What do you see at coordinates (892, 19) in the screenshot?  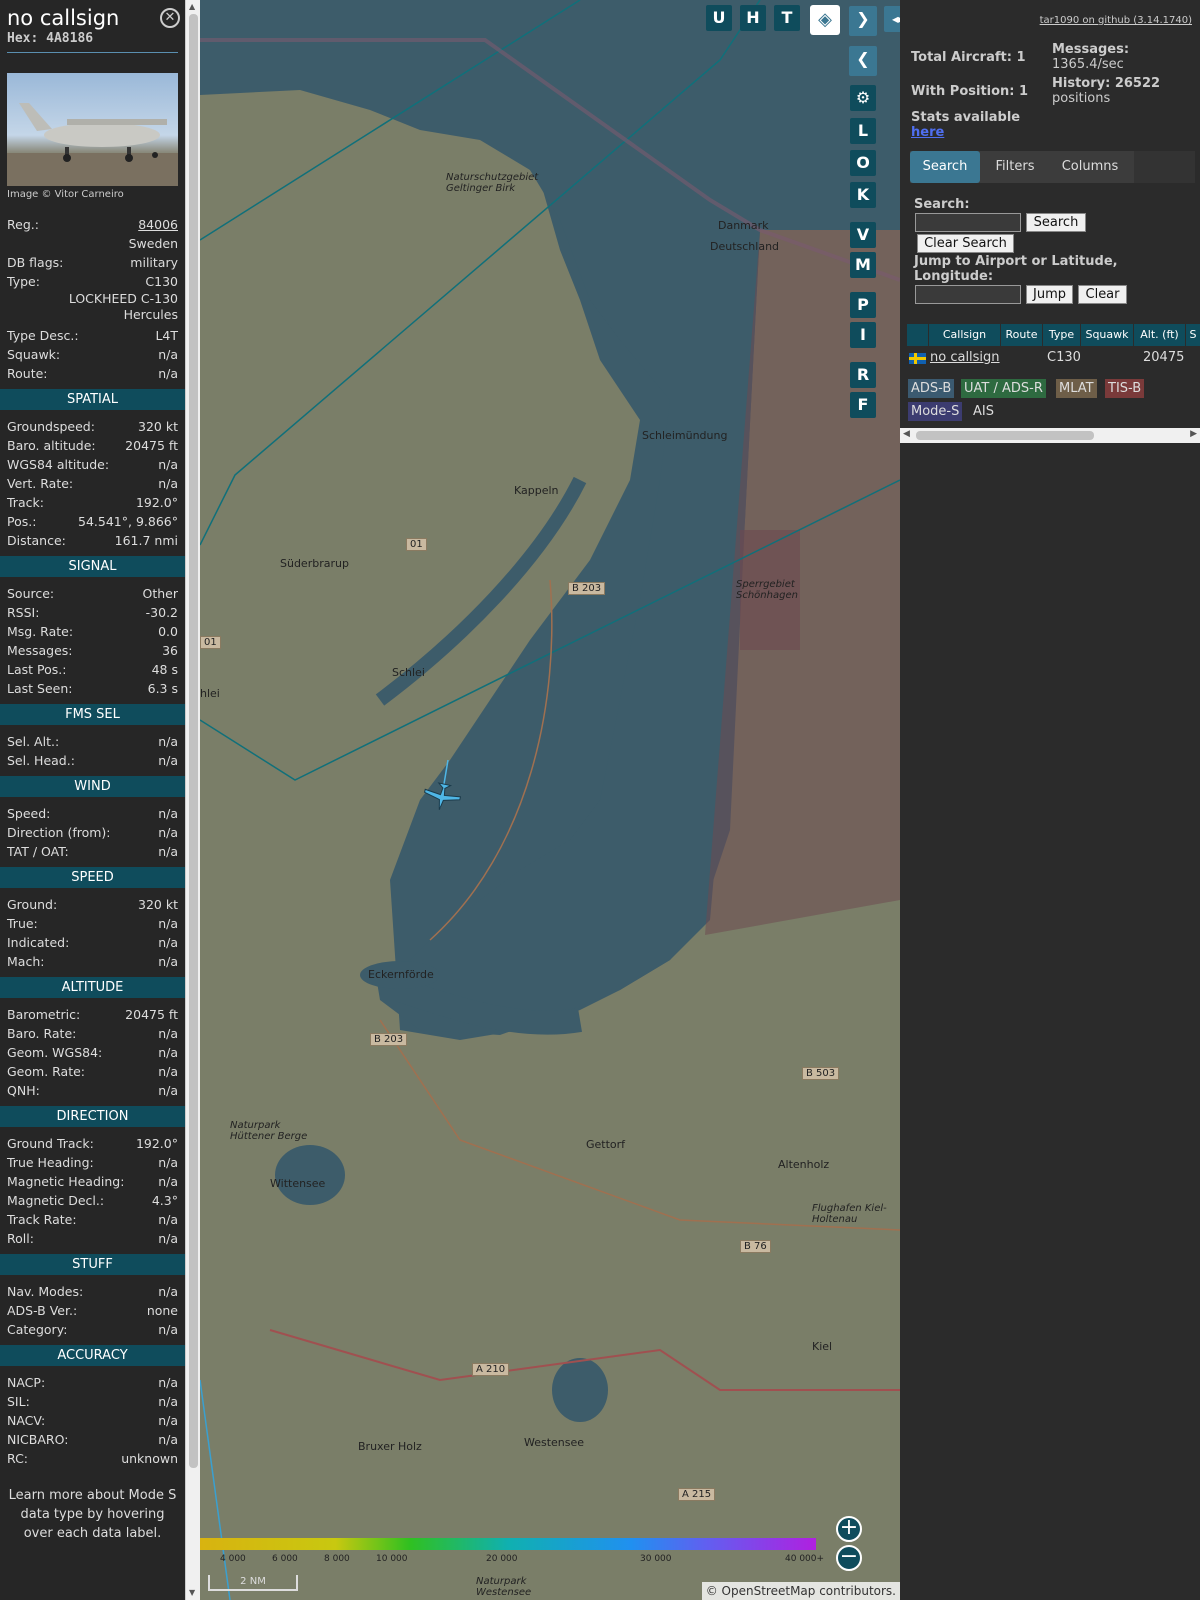 I see `hide-sidebar-button: ◂▸` at bounding box center [892, 19].